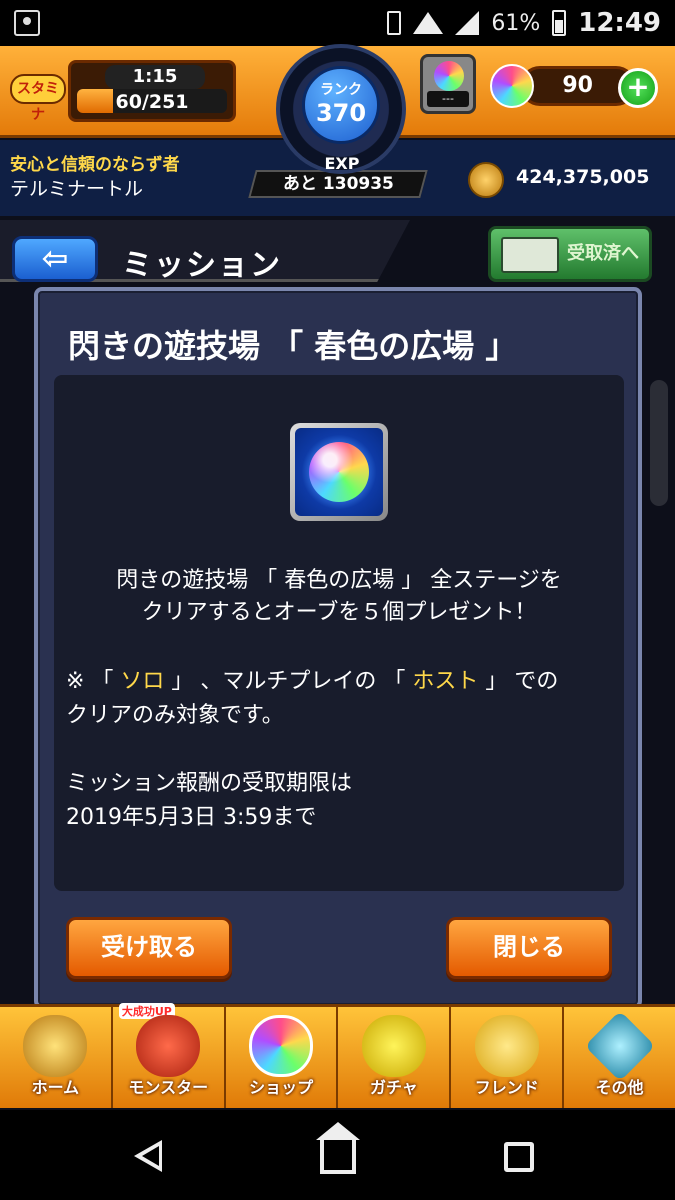  Describe the element at coordinates (486, 180) in the screenshot. I see `coin-icon` at that location.